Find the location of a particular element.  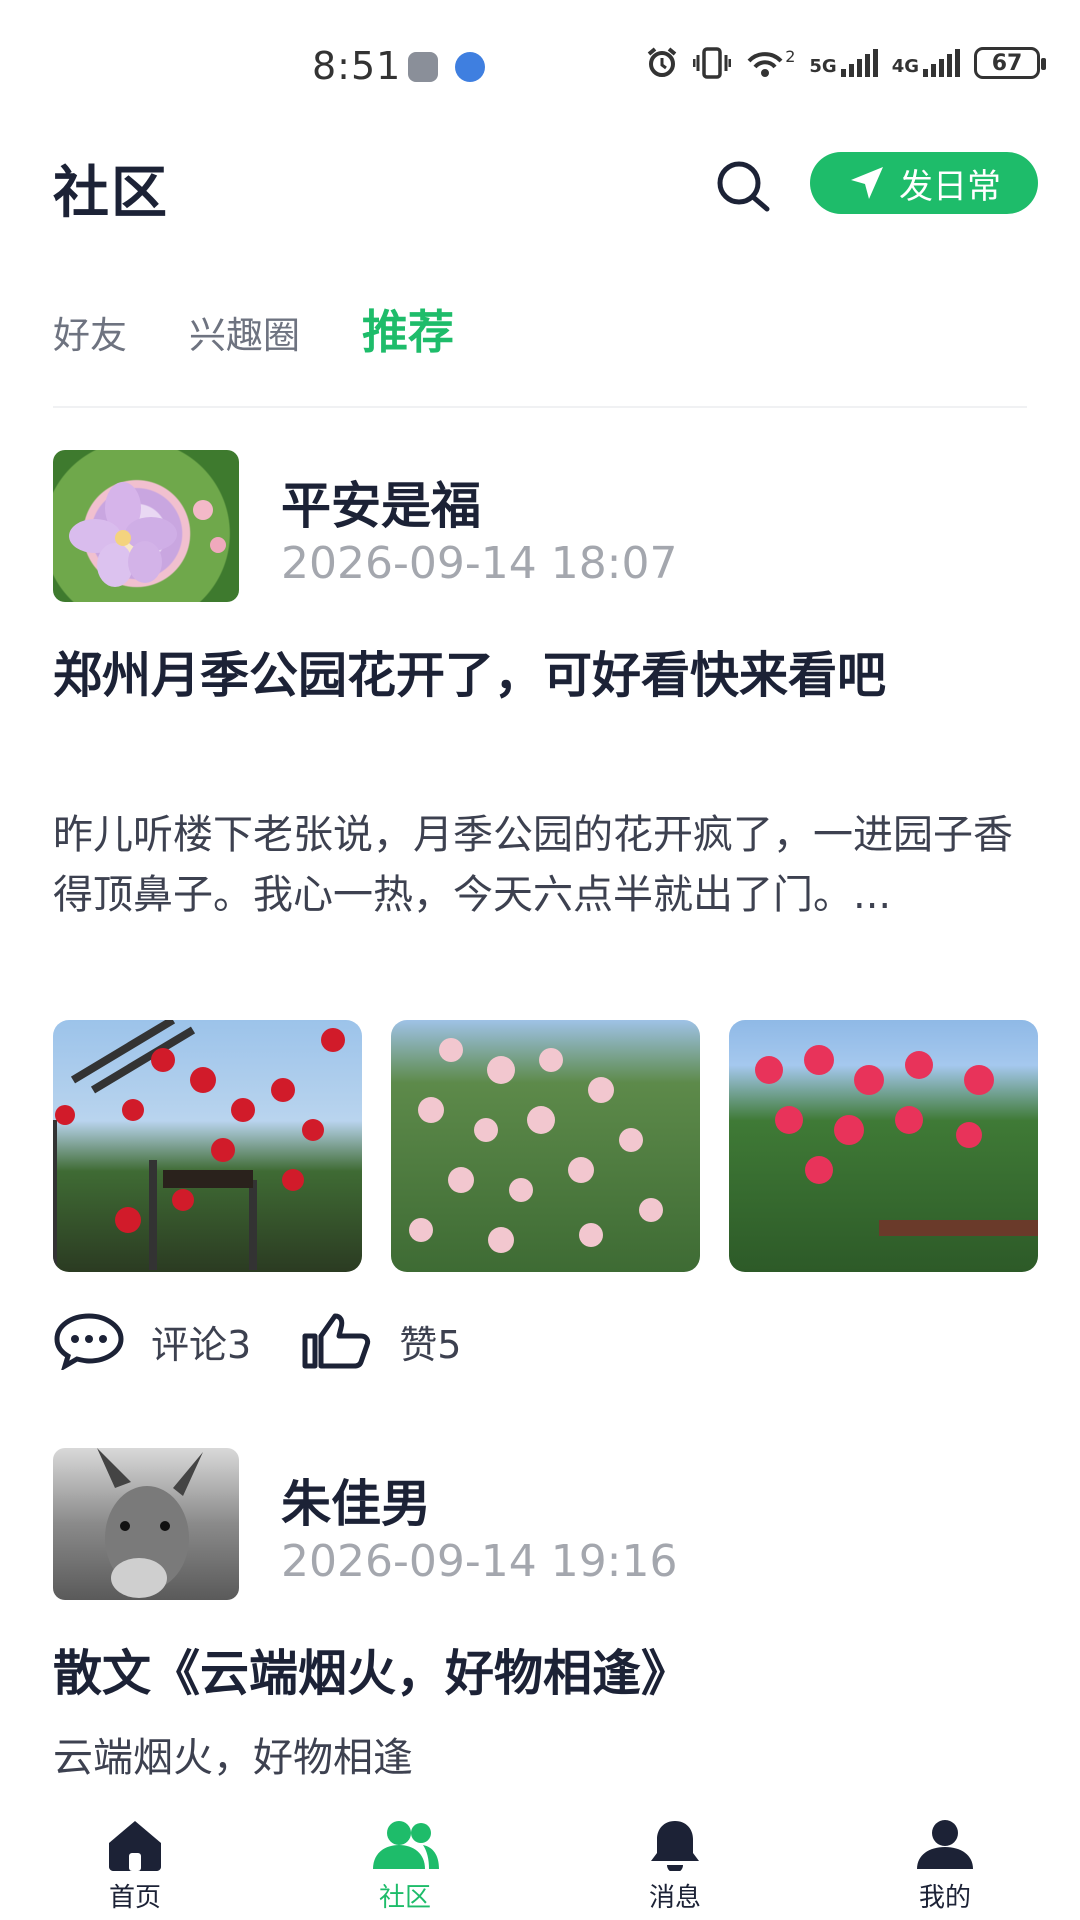

feed-tabs: 好友 兴趣圈 推荐 is located at coordinates (284, 329).